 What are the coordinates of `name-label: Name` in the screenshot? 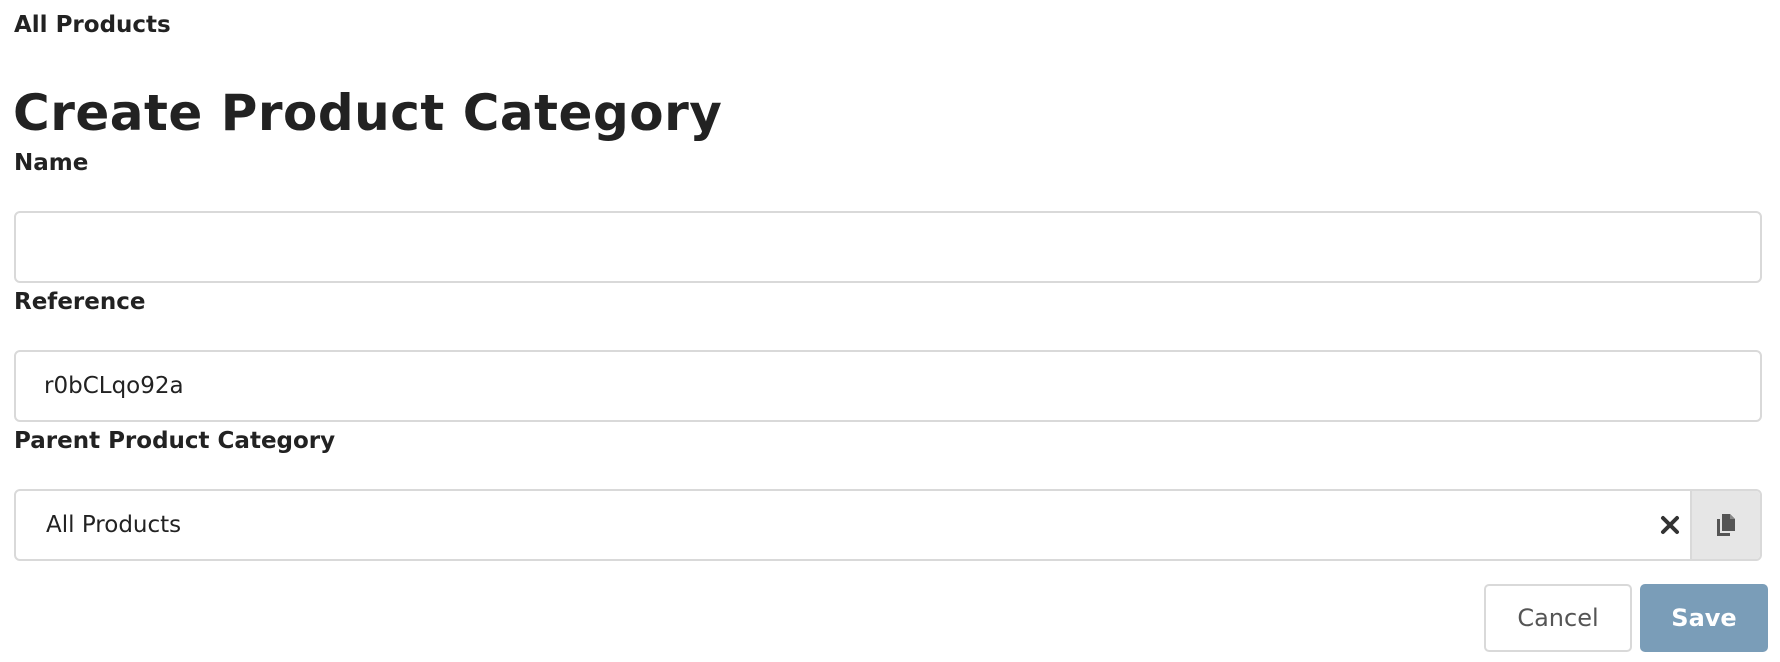 It's located at (51, 163).